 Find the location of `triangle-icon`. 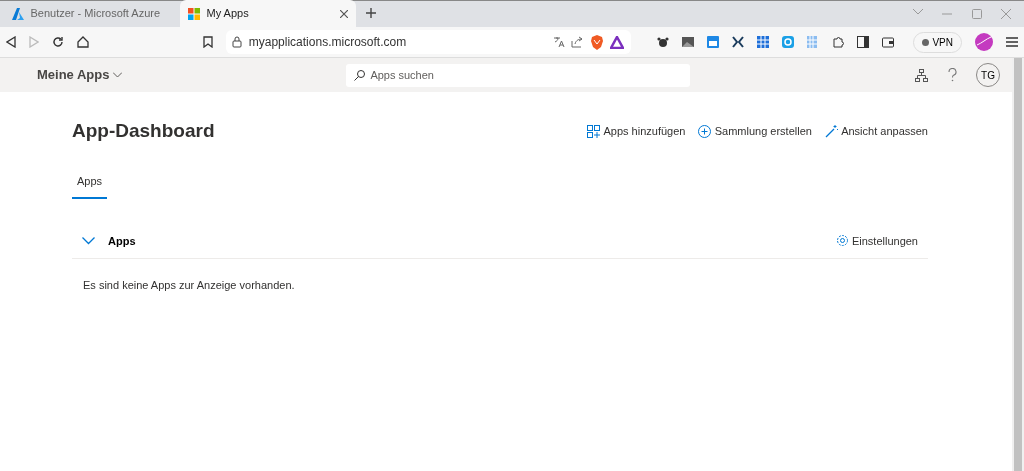

triangle-icon is located at coordinates (617, 42).